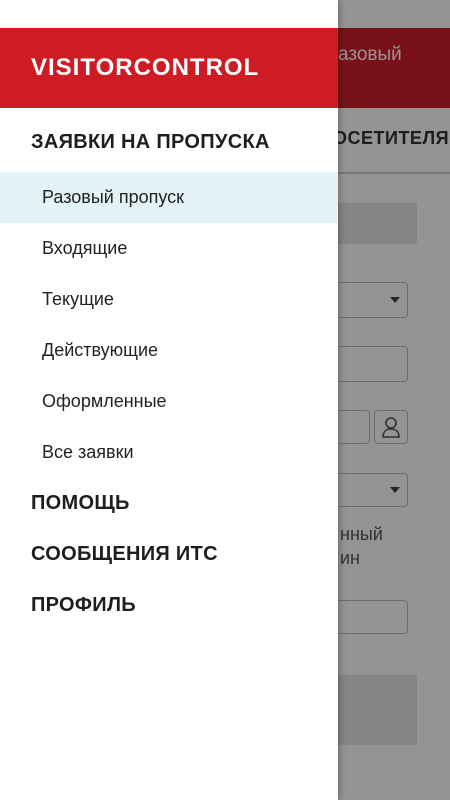 This screenshot has height=800, width=450. I want to click on menu-item-single-pass: Разовый пропуск, so click(169, 197).